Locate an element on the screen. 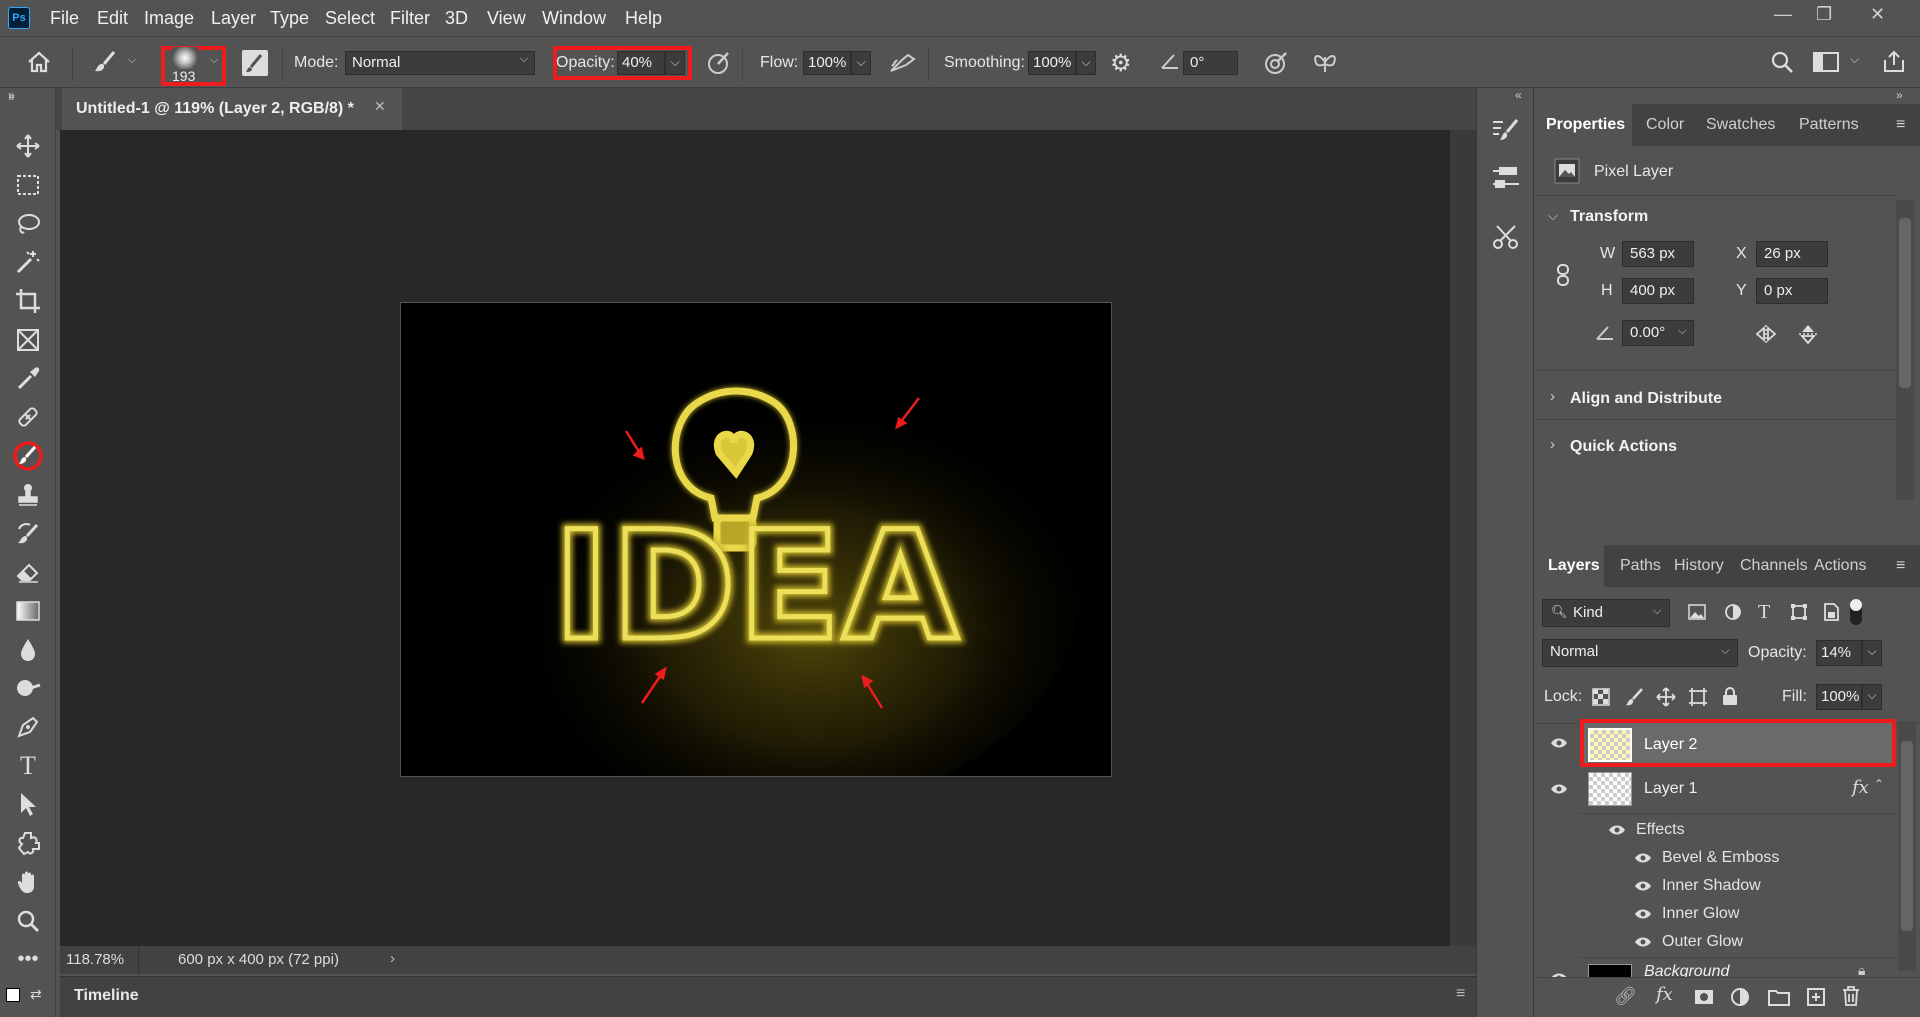  smoothing-dropdown: ⌵ is located at coordinates (1086, 63).